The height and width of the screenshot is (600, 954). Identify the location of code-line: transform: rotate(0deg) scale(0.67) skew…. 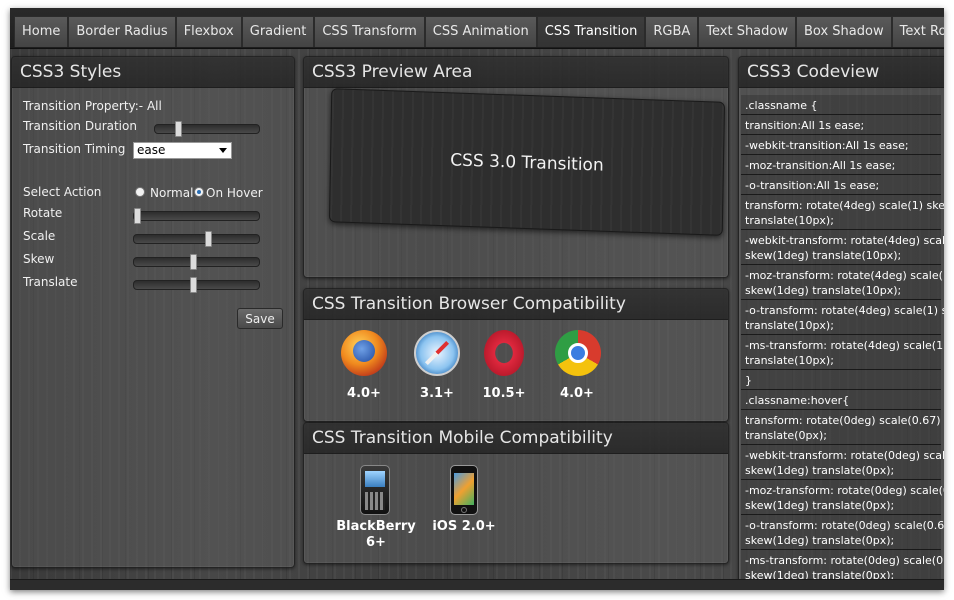
(842, 427).